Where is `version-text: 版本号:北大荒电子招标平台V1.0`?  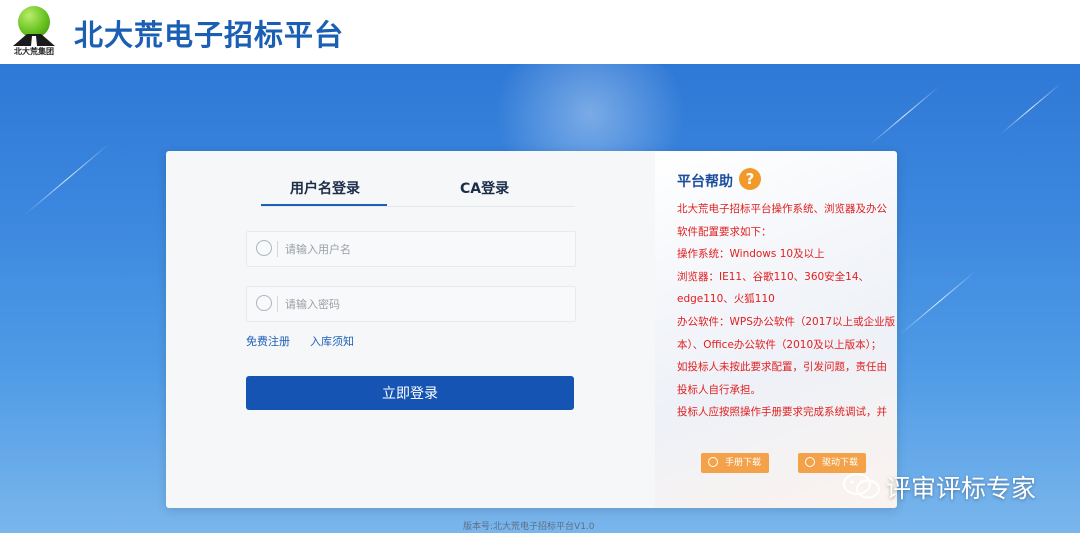
version-text: 版本号:北大荒电子招标平台V1.0 is located at coordinates (529, 527).